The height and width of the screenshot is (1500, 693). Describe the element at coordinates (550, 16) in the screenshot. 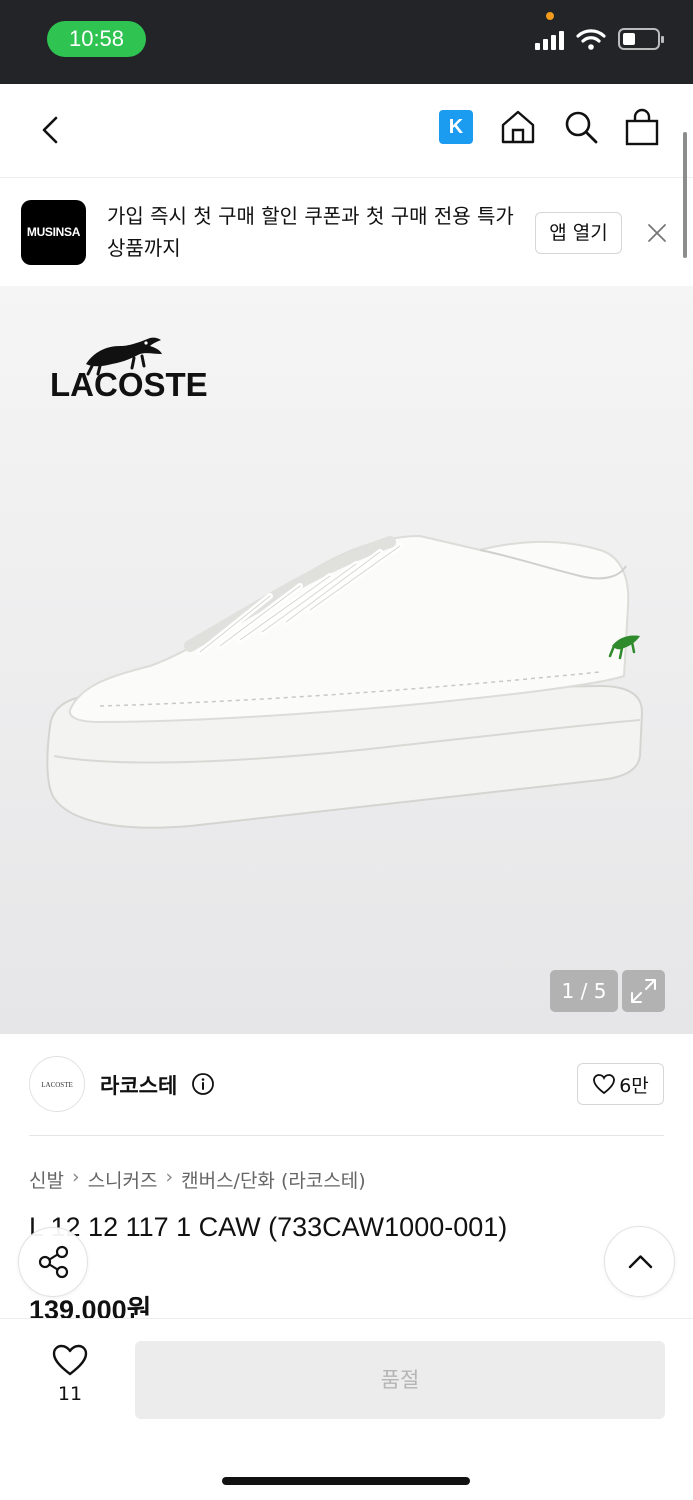

I see `privacy-indicator-dot` at that location.